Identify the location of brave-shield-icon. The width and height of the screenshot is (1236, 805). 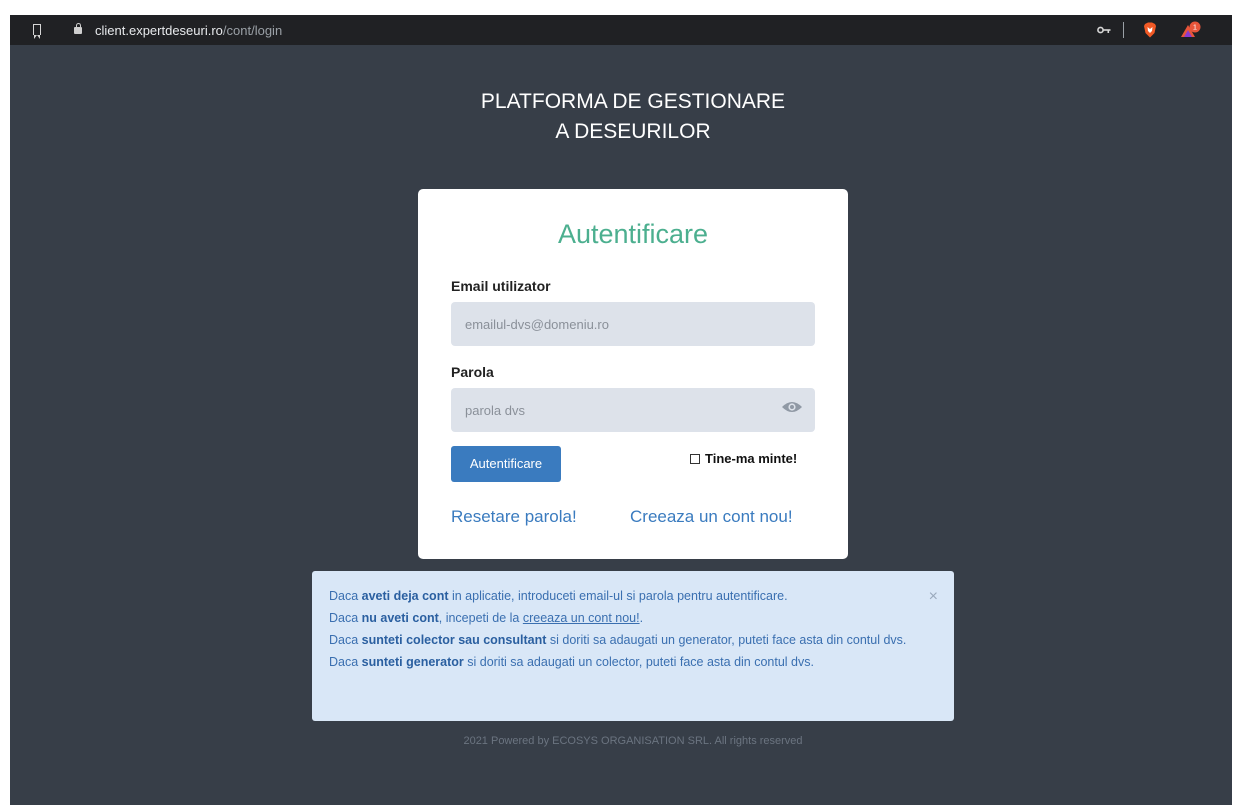
(1150, 30).